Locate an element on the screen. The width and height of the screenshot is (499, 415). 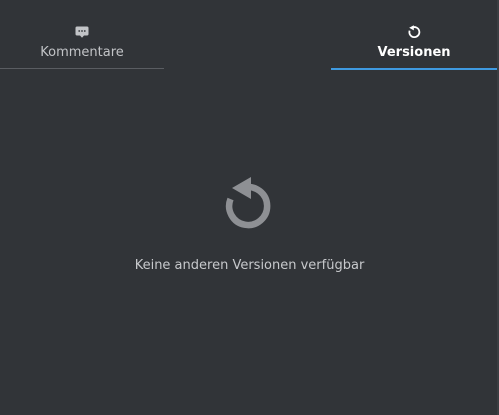
active-tab-indicator is located at coordinates (414, 69).